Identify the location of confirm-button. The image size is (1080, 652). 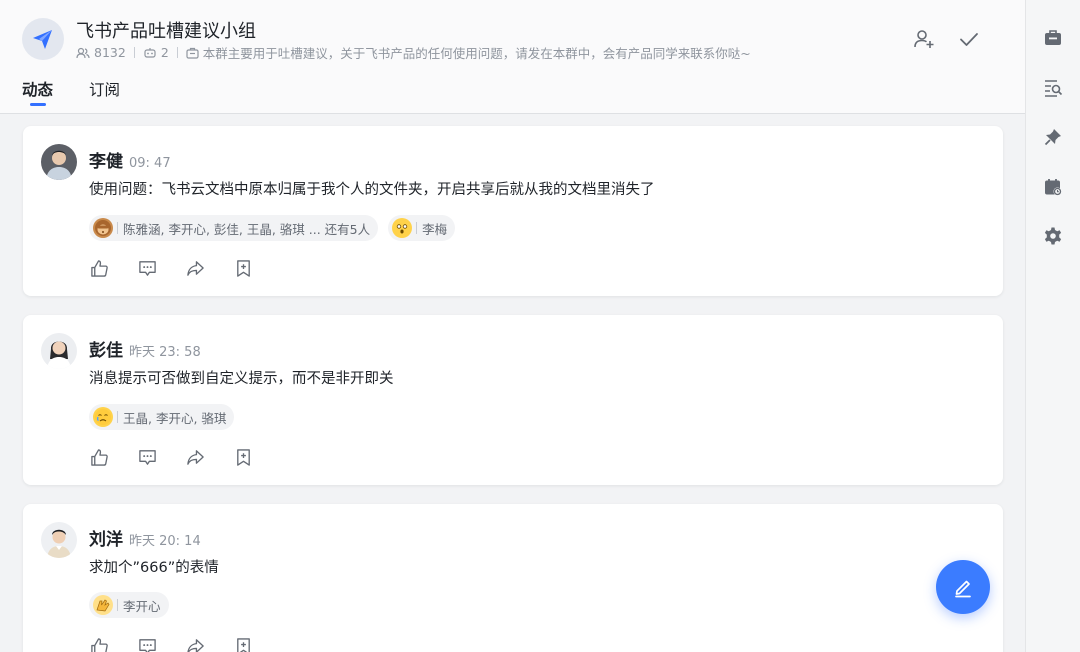
(969, 39).